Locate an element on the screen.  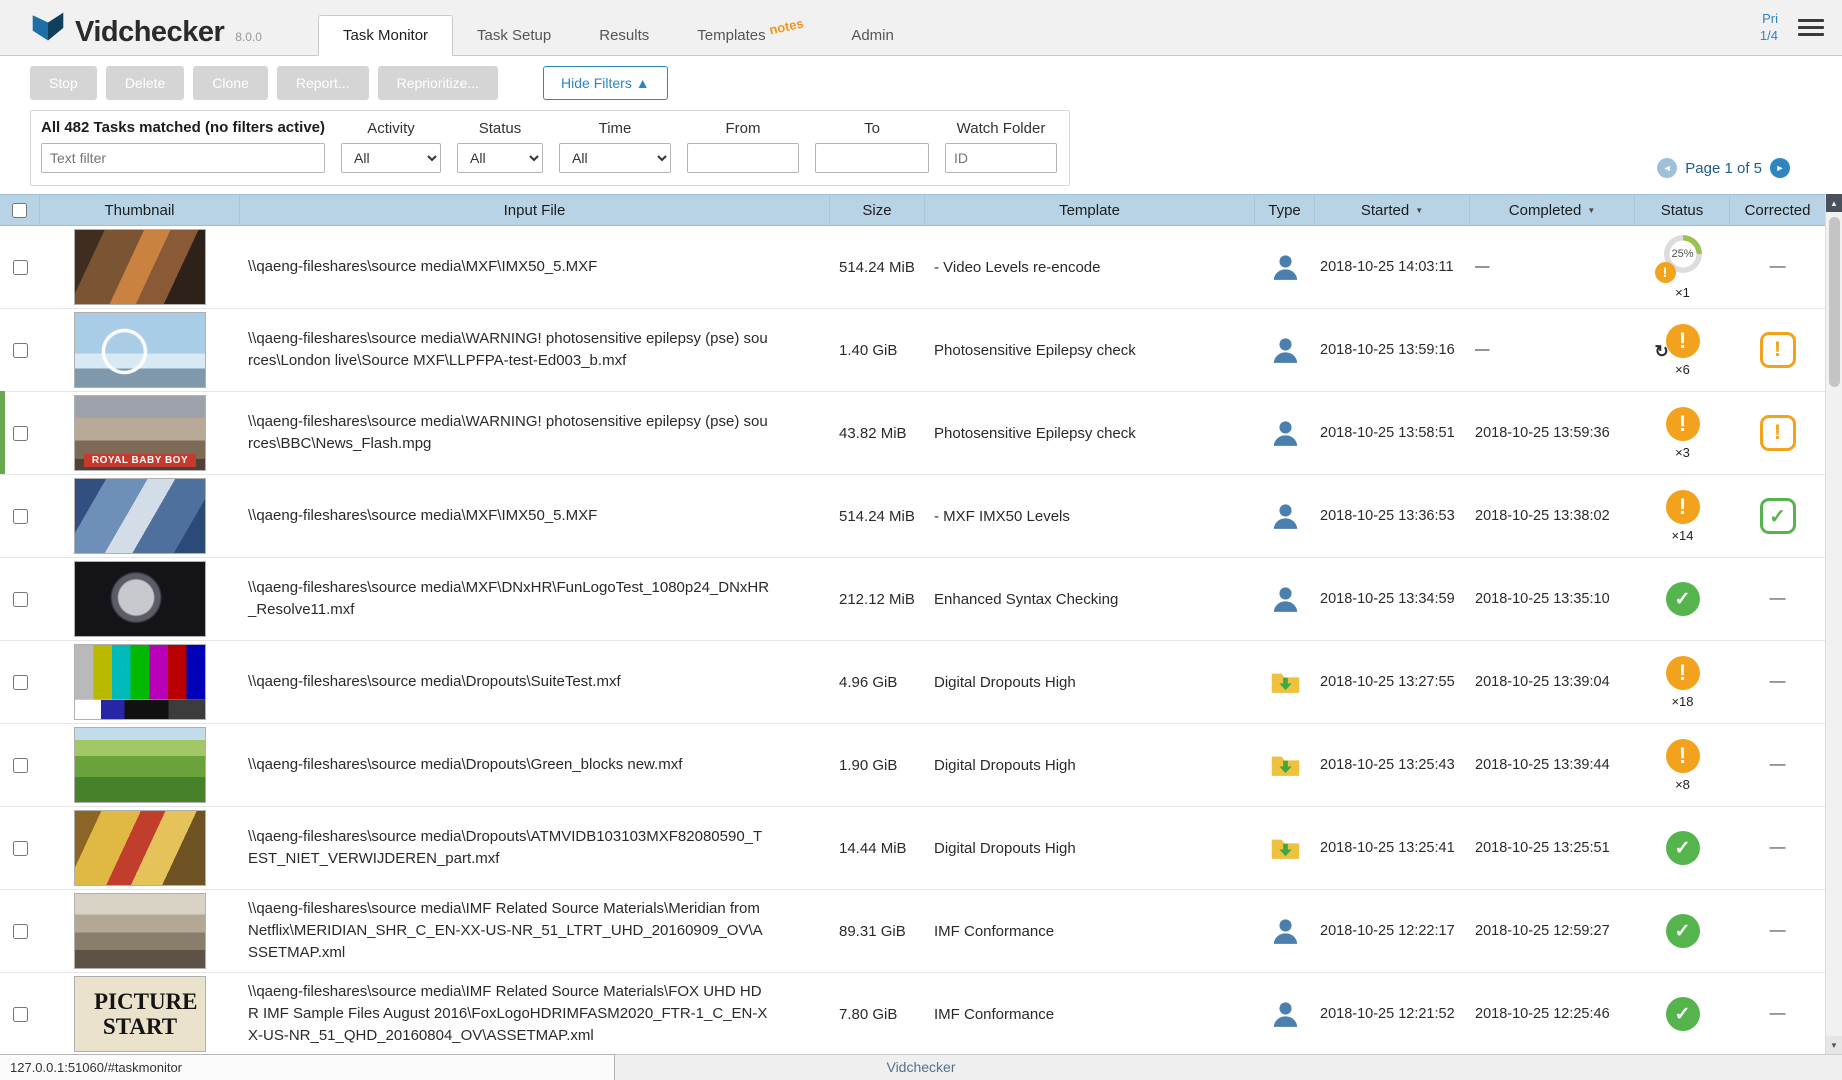
status-cell: ! ! ↻ ✓ is located at coordinates (1682, 848).